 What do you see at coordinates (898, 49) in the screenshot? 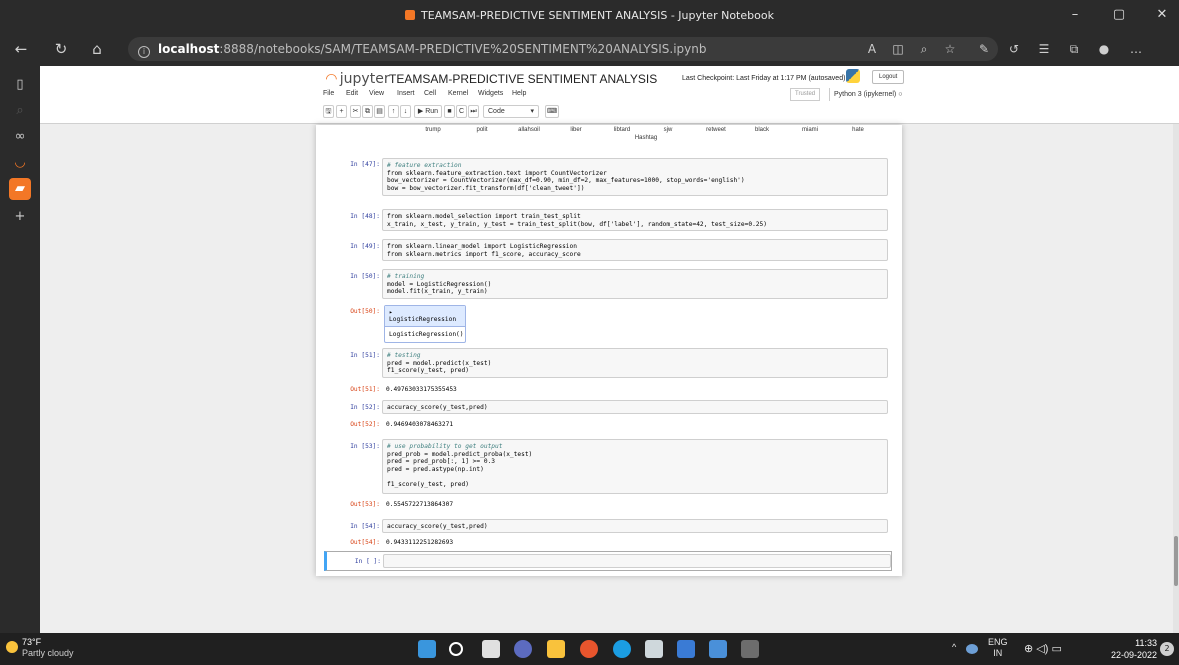
I see `split-screen-icon: ◫` at bounding box center [898, 49].